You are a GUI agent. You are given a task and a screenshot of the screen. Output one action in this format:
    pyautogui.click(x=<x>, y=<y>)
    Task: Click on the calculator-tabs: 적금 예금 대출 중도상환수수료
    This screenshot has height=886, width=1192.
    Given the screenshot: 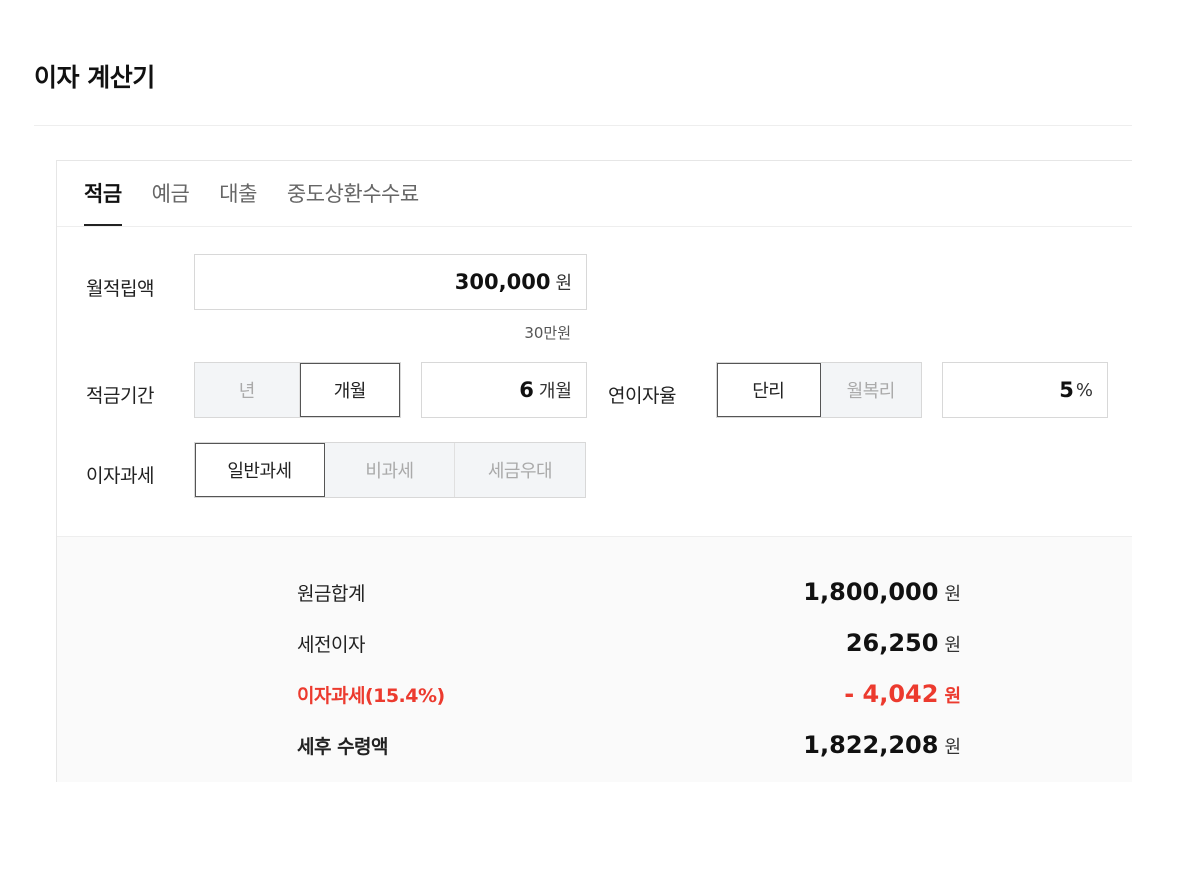 What is the action you would take?
    pyautogui.click(x=266, y=203)
    